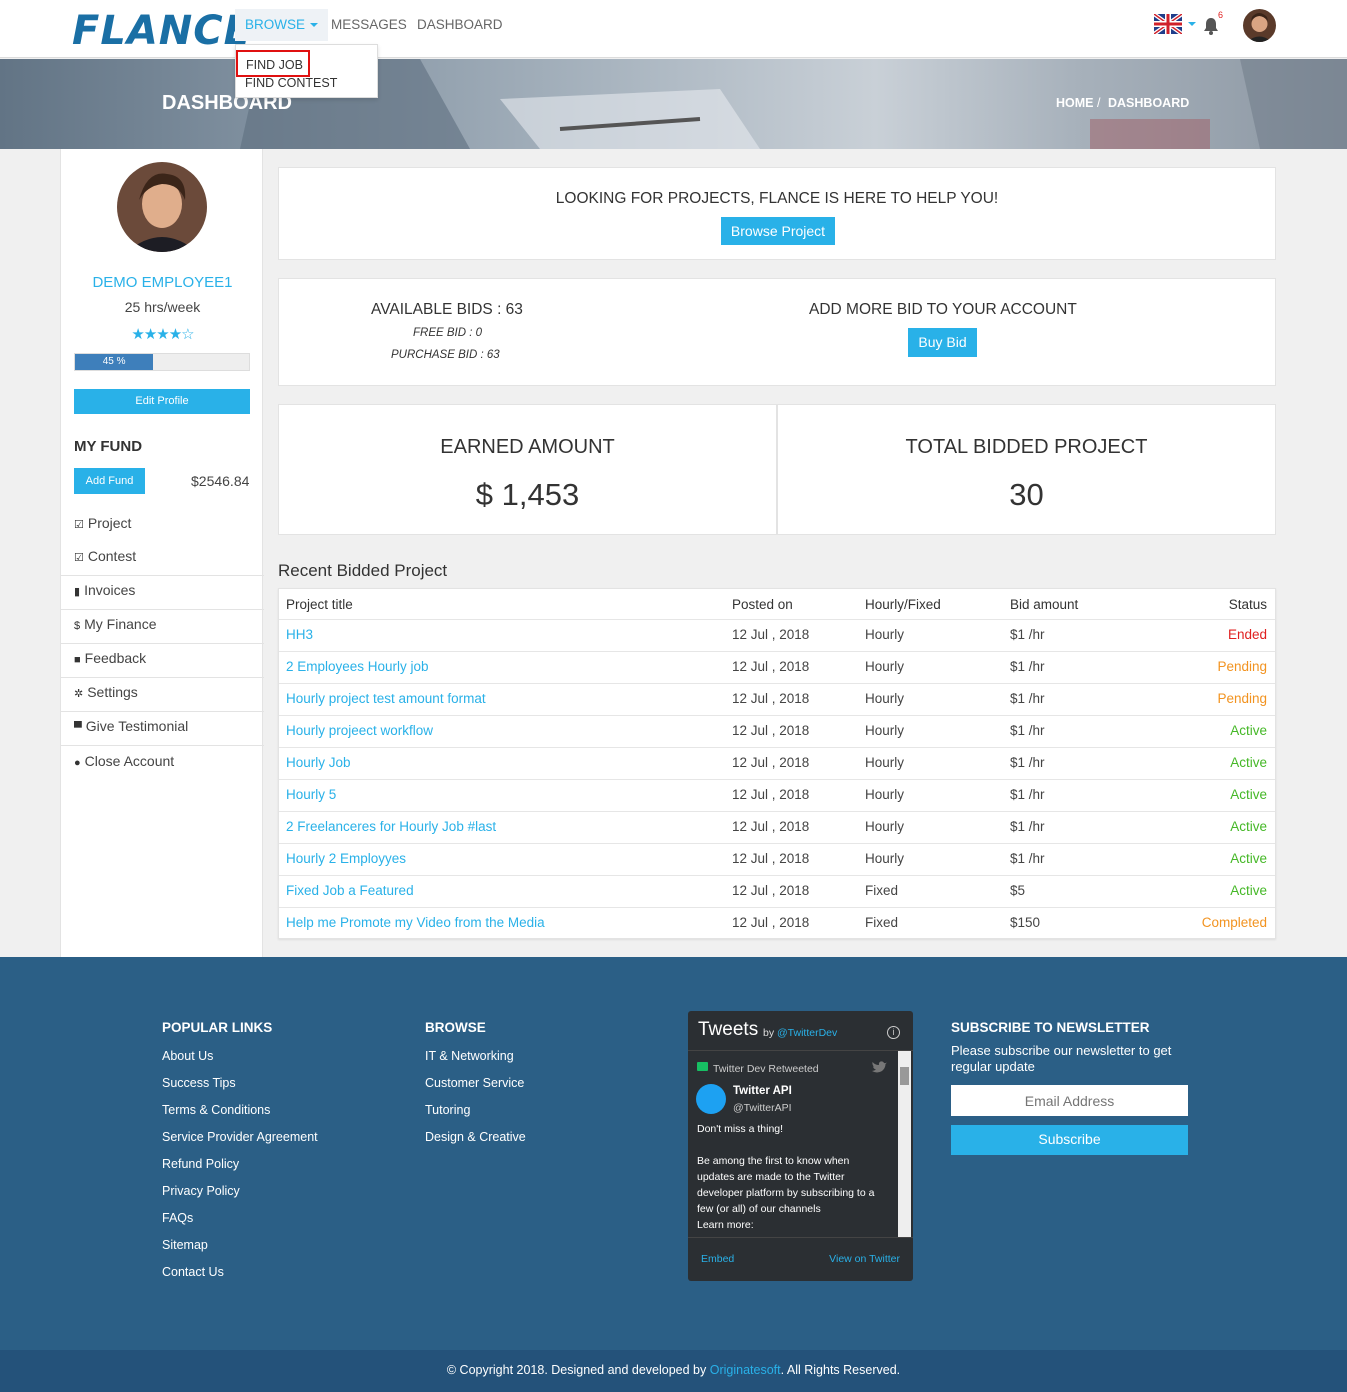 The image size is (1347, 1392). Describe the element at coordinates (527, 447) in the screenshot. I see `earned-amount-label: EARNED AMOUNT` at that location.